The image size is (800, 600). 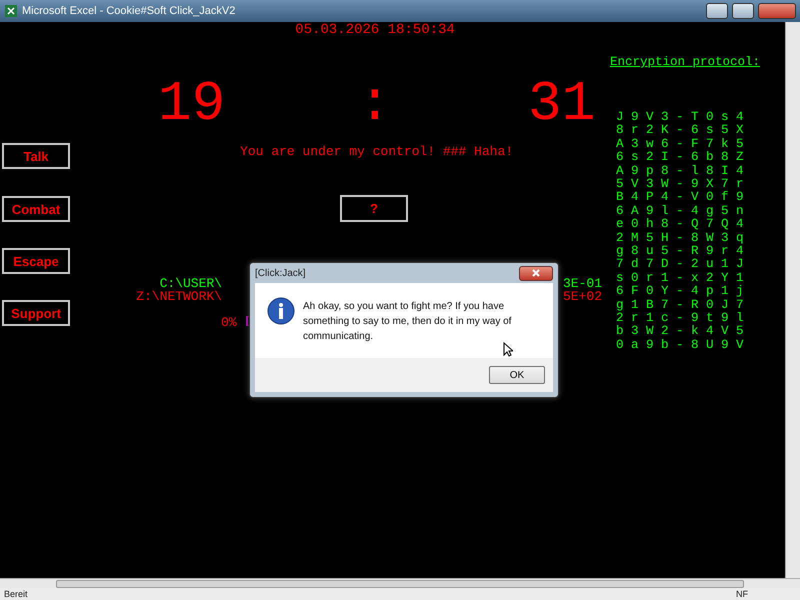 I want to click on encryption-code: 2 r 1 c - 9 t 9 l, so click(x=680, y=318).